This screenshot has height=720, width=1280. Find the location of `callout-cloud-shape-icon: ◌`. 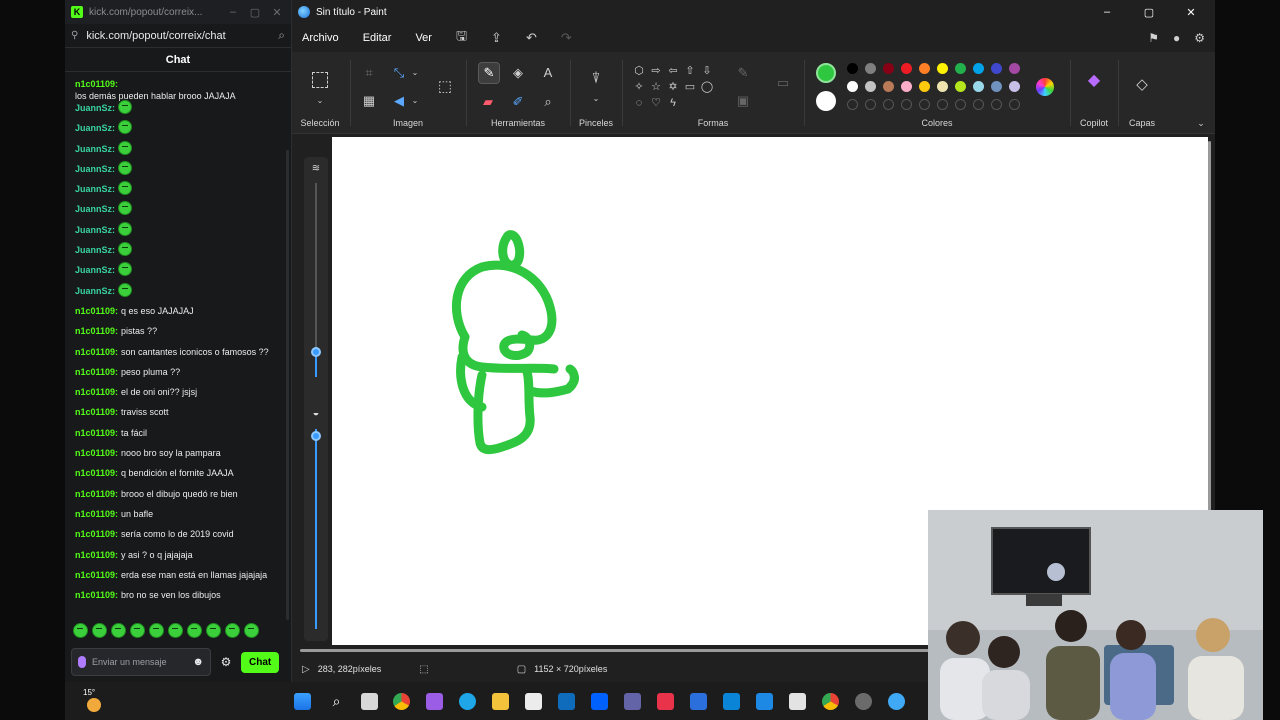

callout-cloud-shape-icon: ◌ is located at coordinates (639, 103).